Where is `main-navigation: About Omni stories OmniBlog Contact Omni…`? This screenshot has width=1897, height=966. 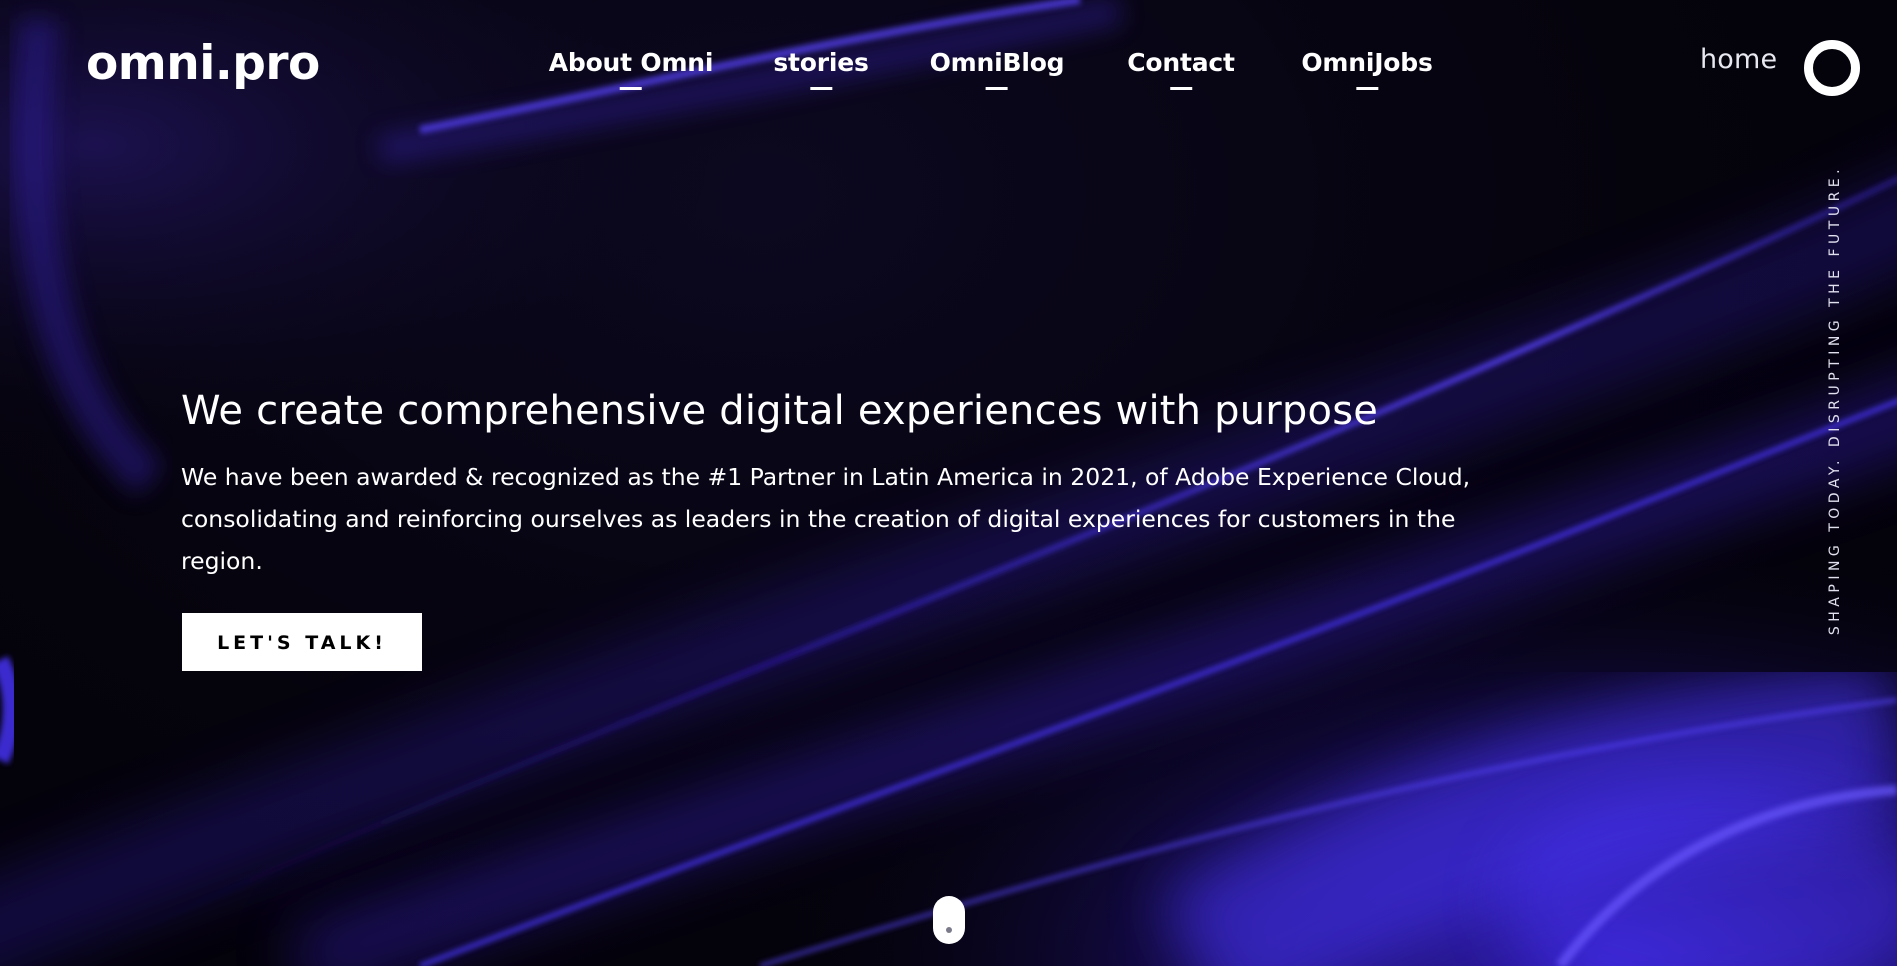
main-navigation: About Omni stories OmniBlog Contact Omni… is located at coordinates (948, 78).